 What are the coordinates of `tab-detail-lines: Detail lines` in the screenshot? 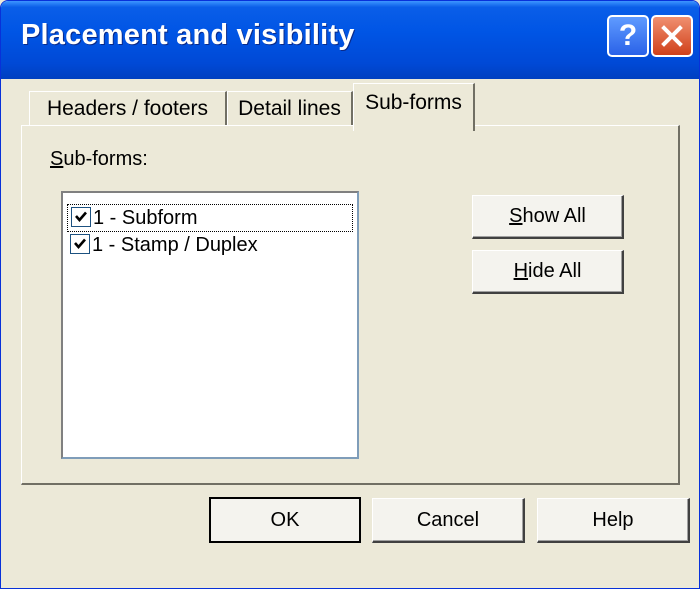 It's located at (290, 110).